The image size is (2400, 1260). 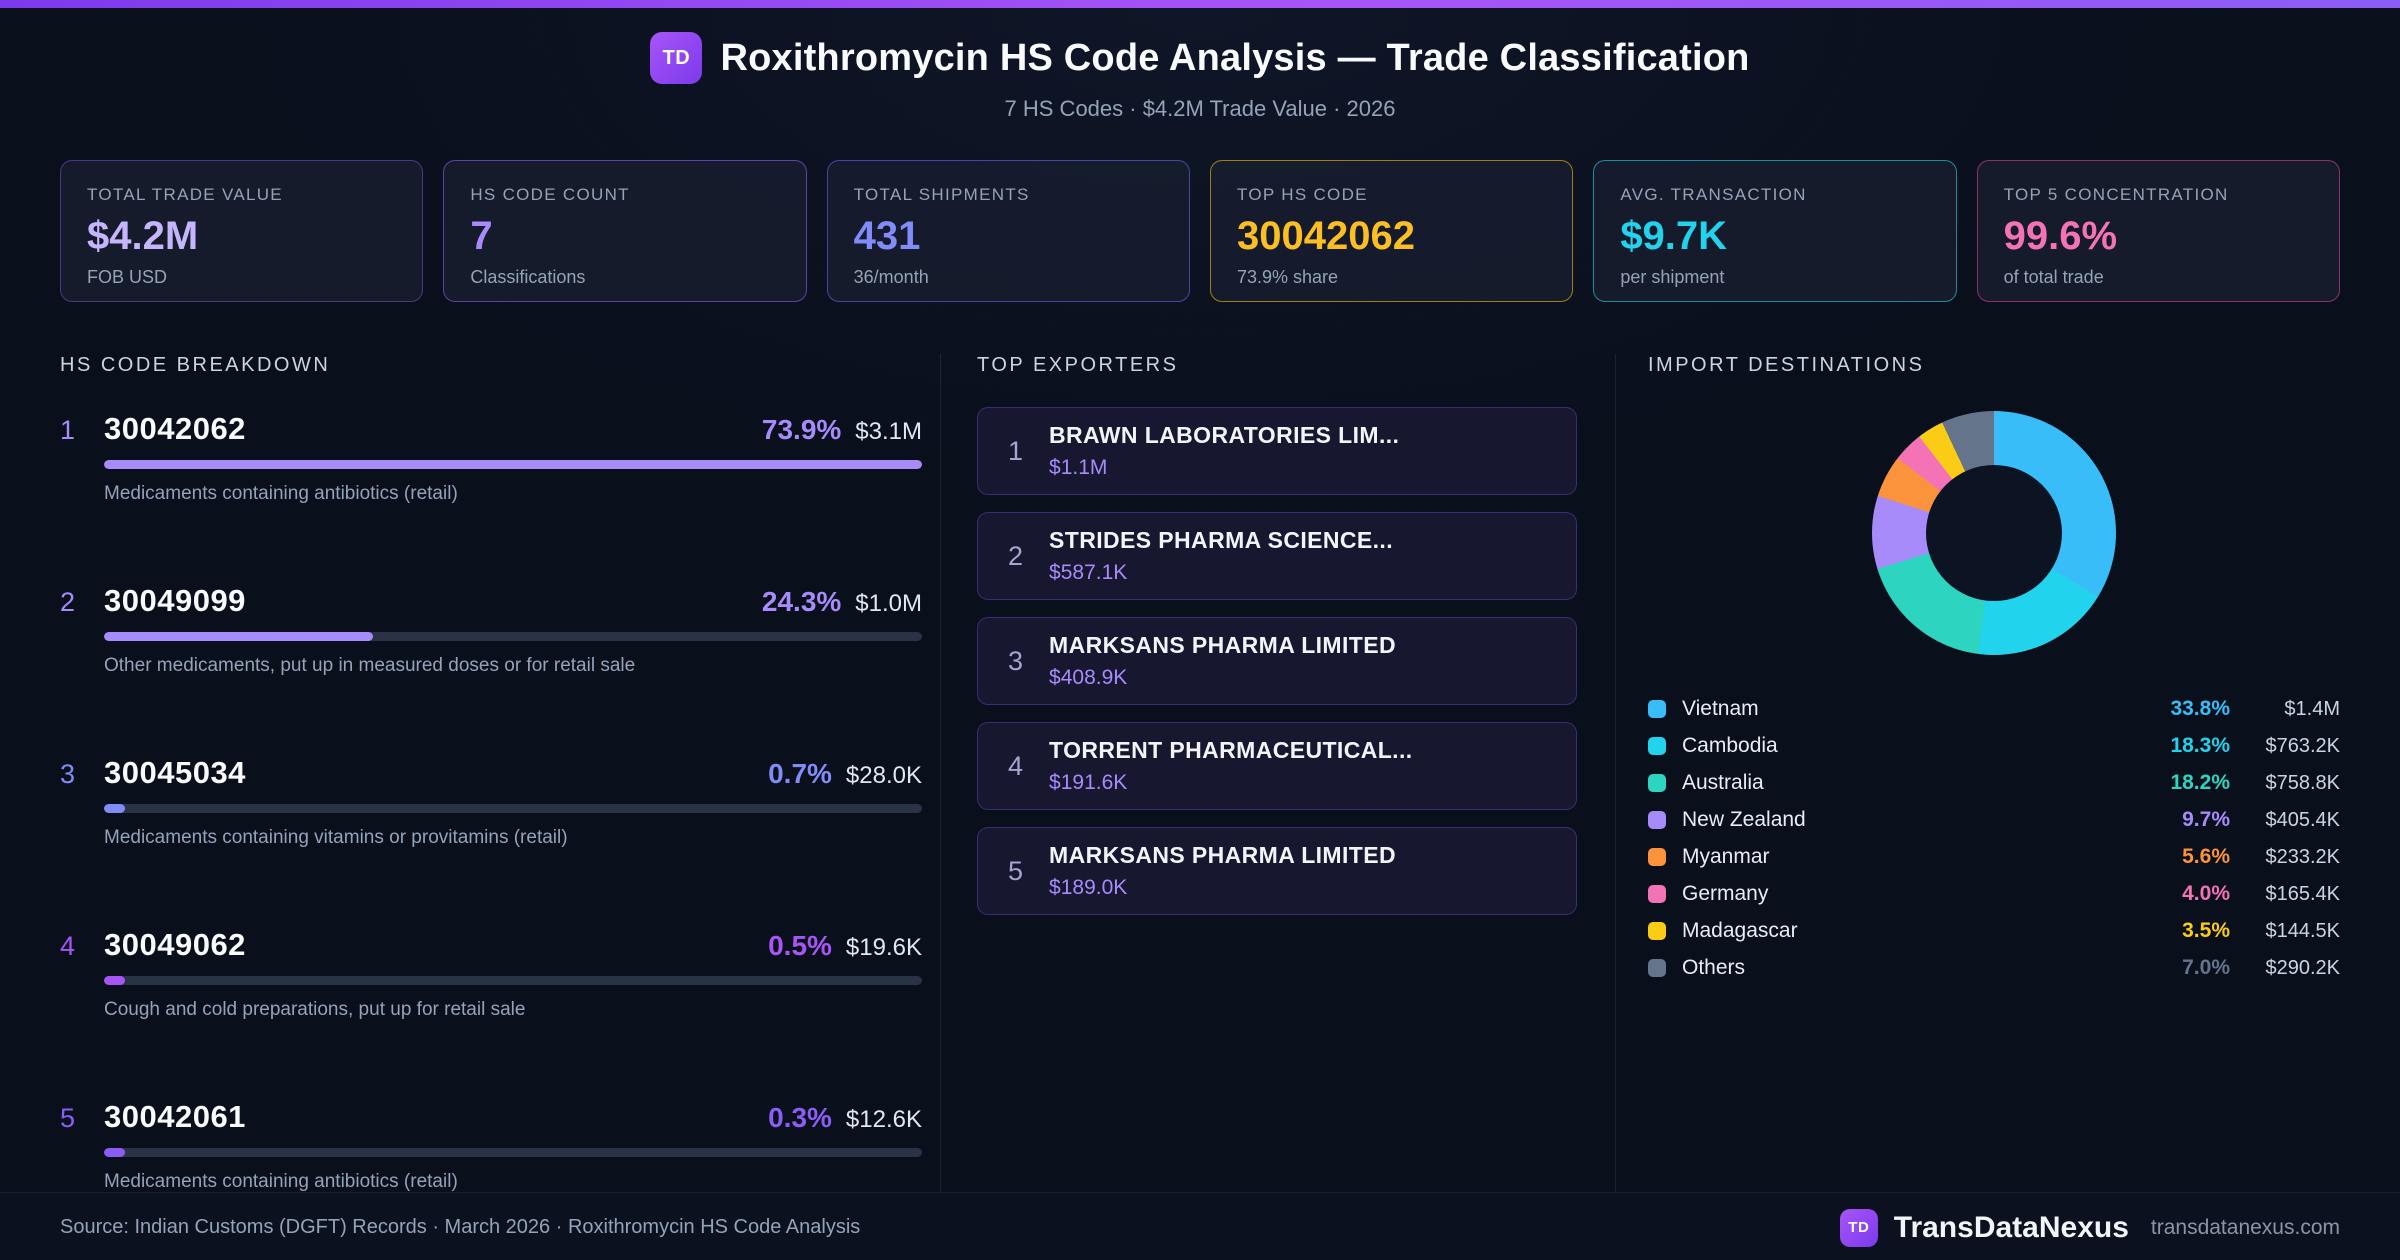 I want to click on exporter-card: 2 STRIDES PHARMA SCIENCE... $587.1K, so click(x=1277, y=556).